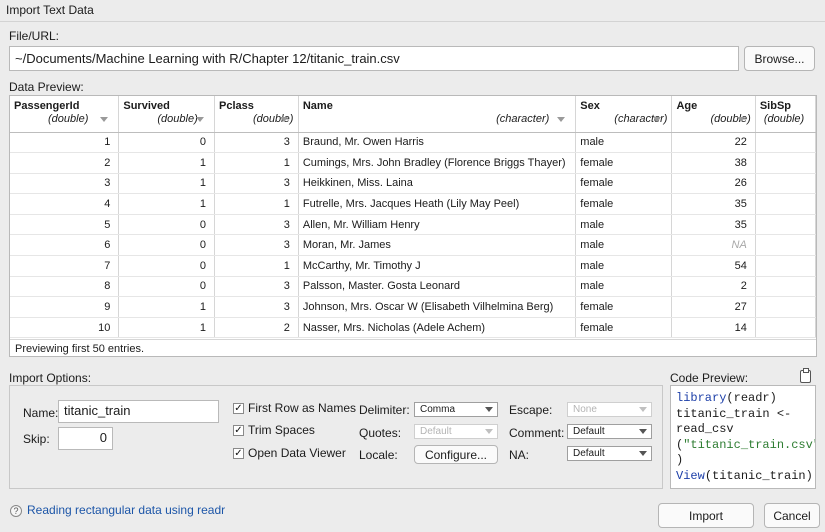 This screenshot has height=532, width=825. What do you see at coordinates (785, 114) in the screenshot?
I see `column-header-6: SibSp (double)` at bounding box center [785, 114].